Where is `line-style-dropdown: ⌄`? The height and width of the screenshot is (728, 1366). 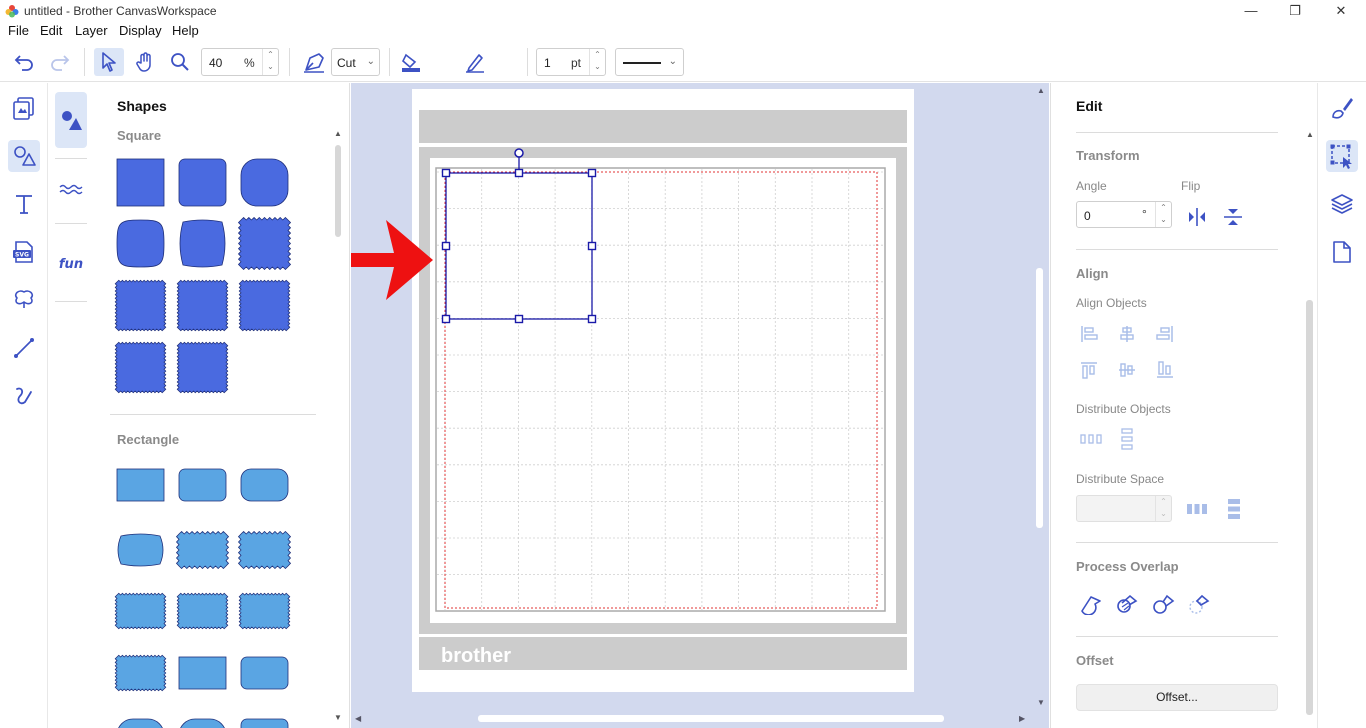
line-style-dropdown: ⌄ is located at coordinates (649, 62).